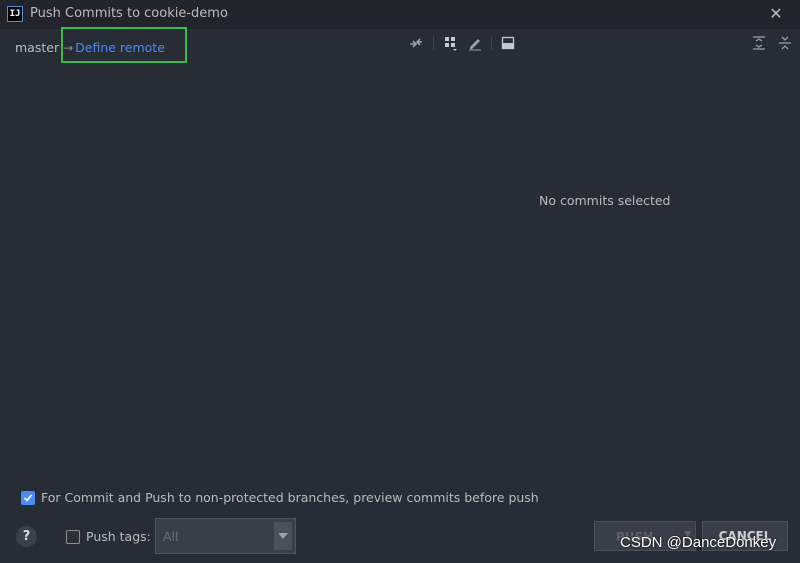 The image size is (800, 563). What do you see at coordinates (451, 43) in the screenshot?
I see `group-by-icon` at bounding box center [451, 43].